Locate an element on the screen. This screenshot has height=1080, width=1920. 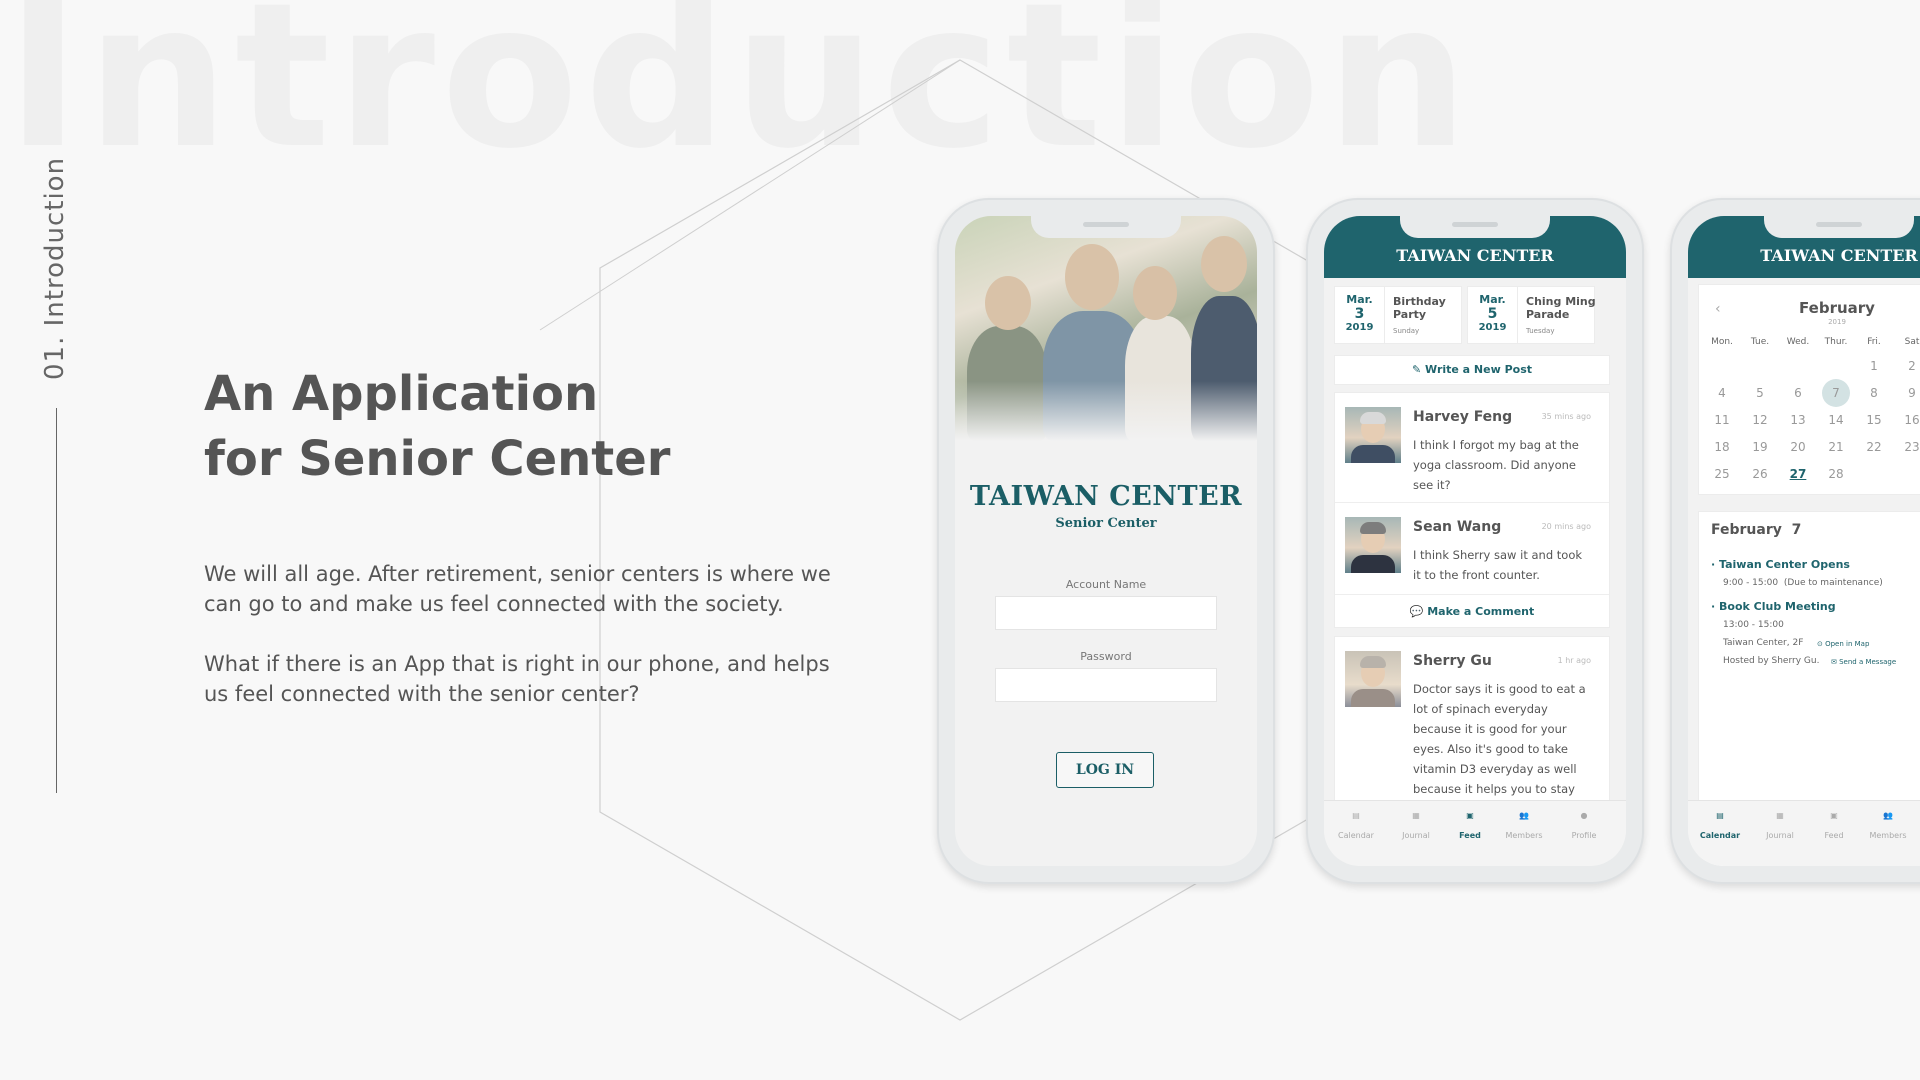
calendar-day: 4 is located at coordinates (1722, 393).